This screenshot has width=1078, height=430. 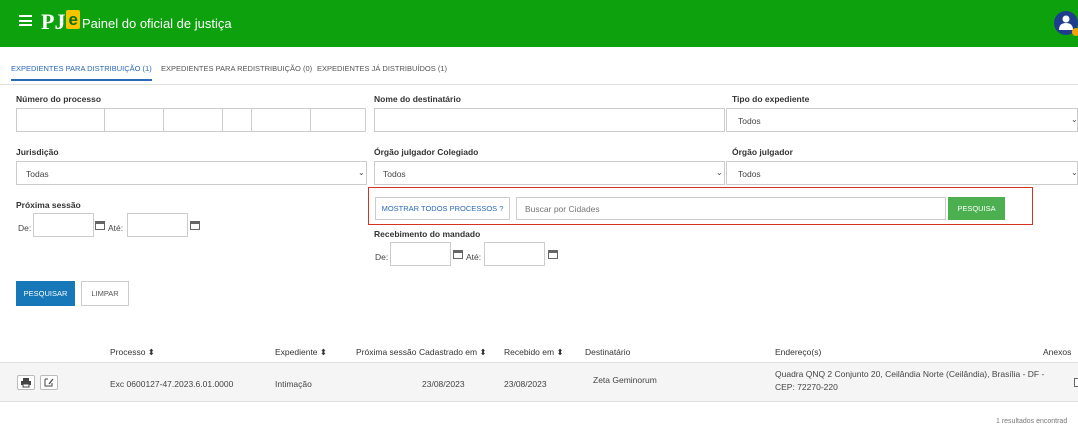 What do you see at coordinates (976, 208) in the screenshot?
I see `pesquisa-cidade-button: PESQUISA` at bounding box center [976, 208].